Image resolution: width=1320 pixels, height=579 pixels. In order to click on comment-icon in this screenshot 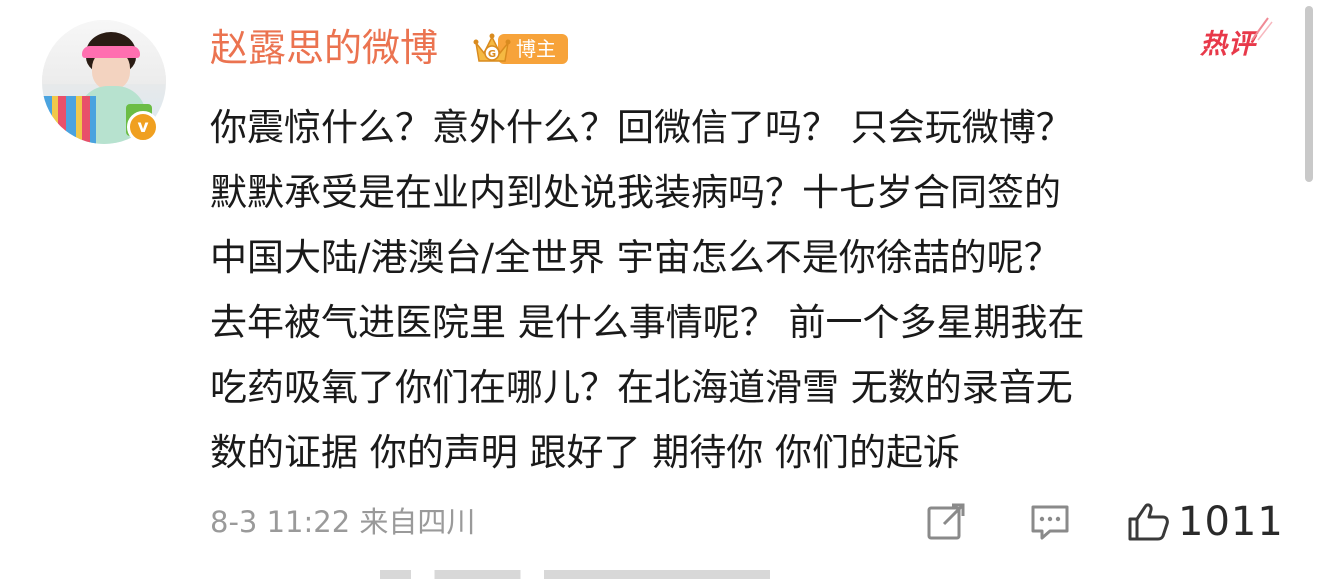, I will do `click(1050, 522)`.